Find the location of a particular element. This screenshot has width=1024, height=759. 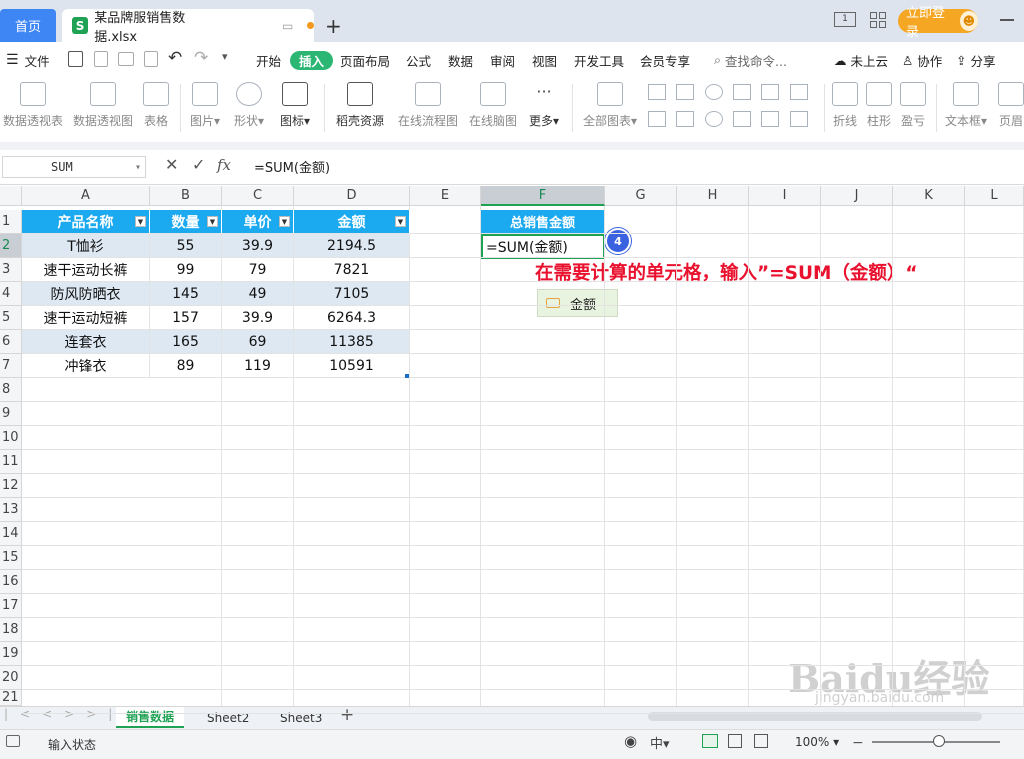

collaborate-button: ♙ 协作 is located at coordinates (922, 60).